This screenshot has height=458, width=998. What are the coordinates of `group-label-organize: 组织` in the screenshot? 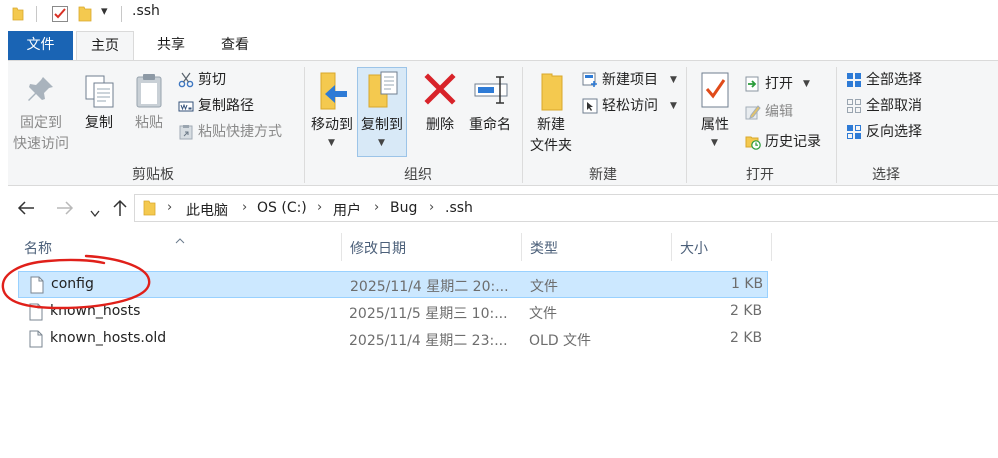 It's located at (418, 175).